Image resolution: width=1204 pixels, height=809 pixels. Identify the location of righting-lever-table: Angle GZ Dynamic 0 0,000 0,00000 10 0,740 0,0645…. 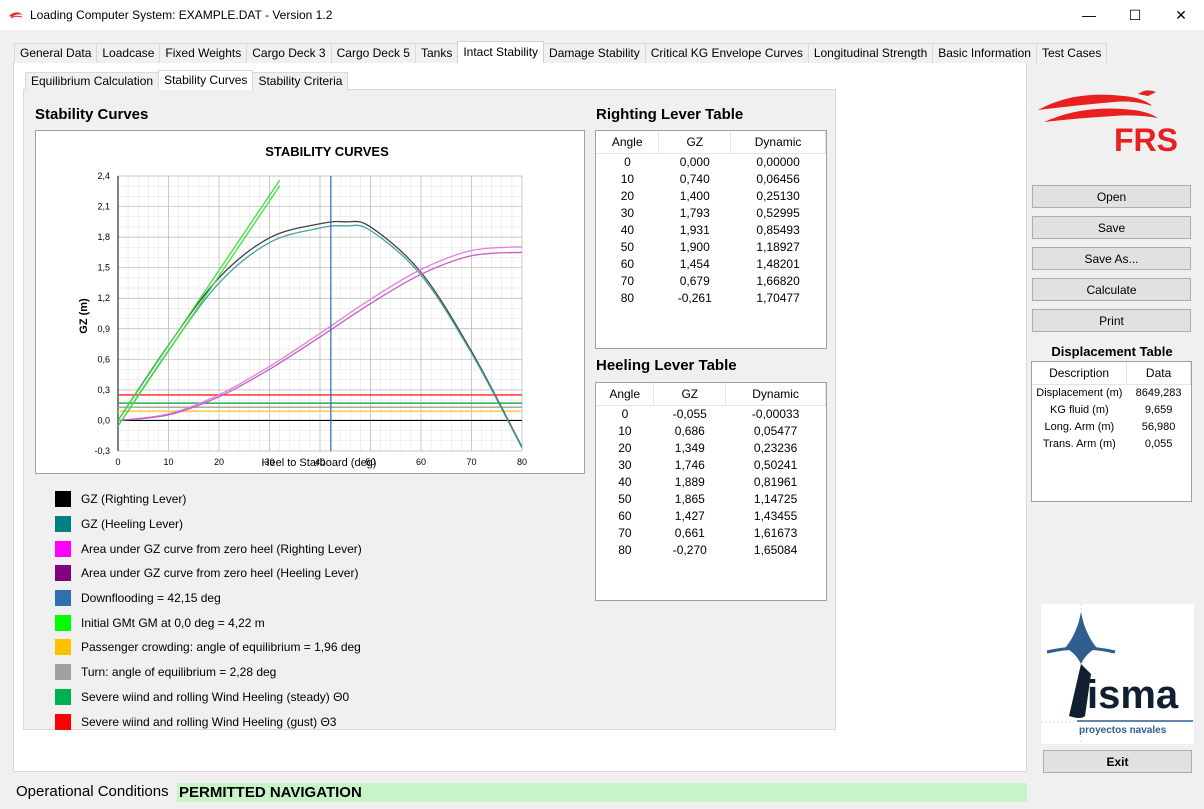
(711, 239).